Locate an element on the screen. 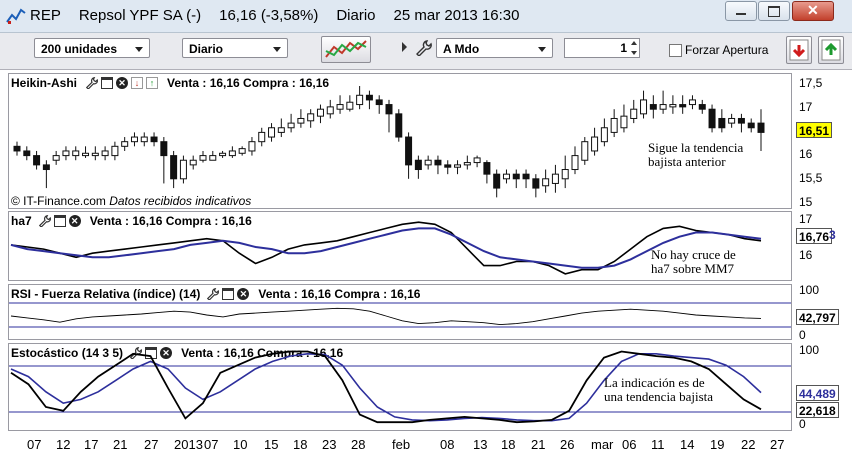  order-type-select: A Mdo is located at coordinates (494, 48).